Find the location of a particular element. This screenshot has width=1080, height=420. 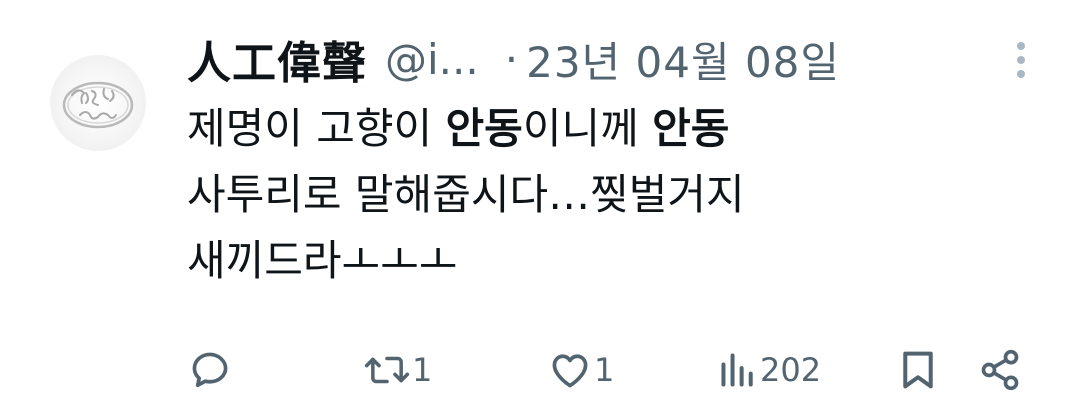

bookmark-button is located at coordinates (918, 370).